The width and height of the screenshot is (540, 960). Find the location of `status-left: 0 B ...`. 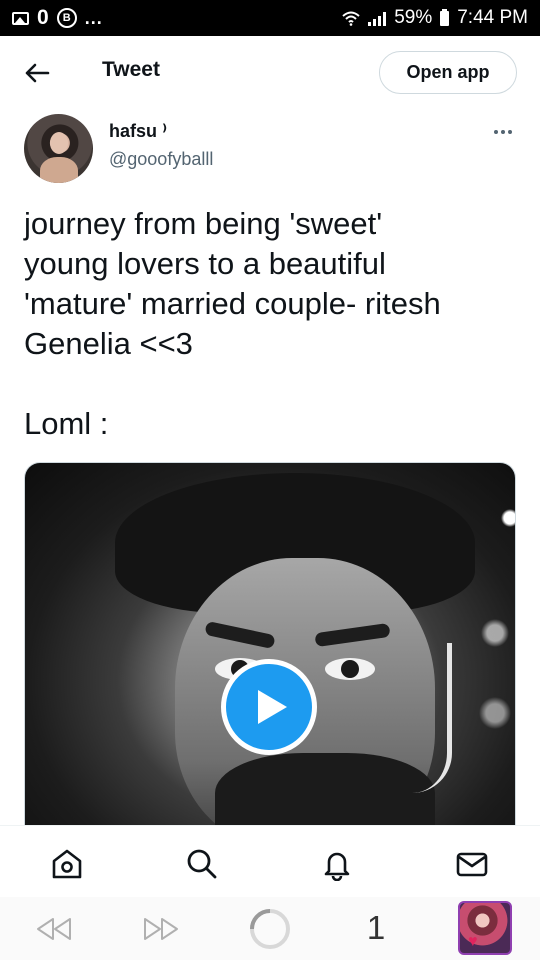

status-left: 0 B ... is located at coordinates (57, 18).